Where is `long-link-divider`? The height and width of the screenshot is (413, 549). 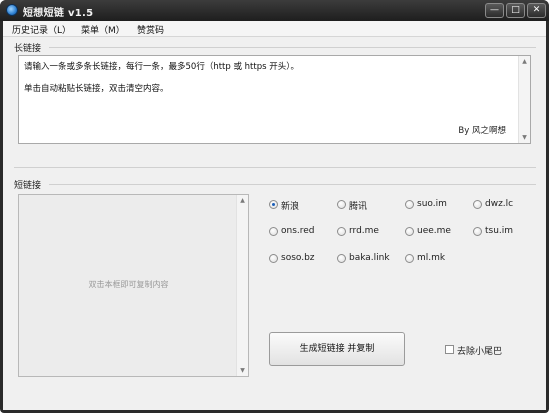
long-link-divider is located at coordinates (292, 47).